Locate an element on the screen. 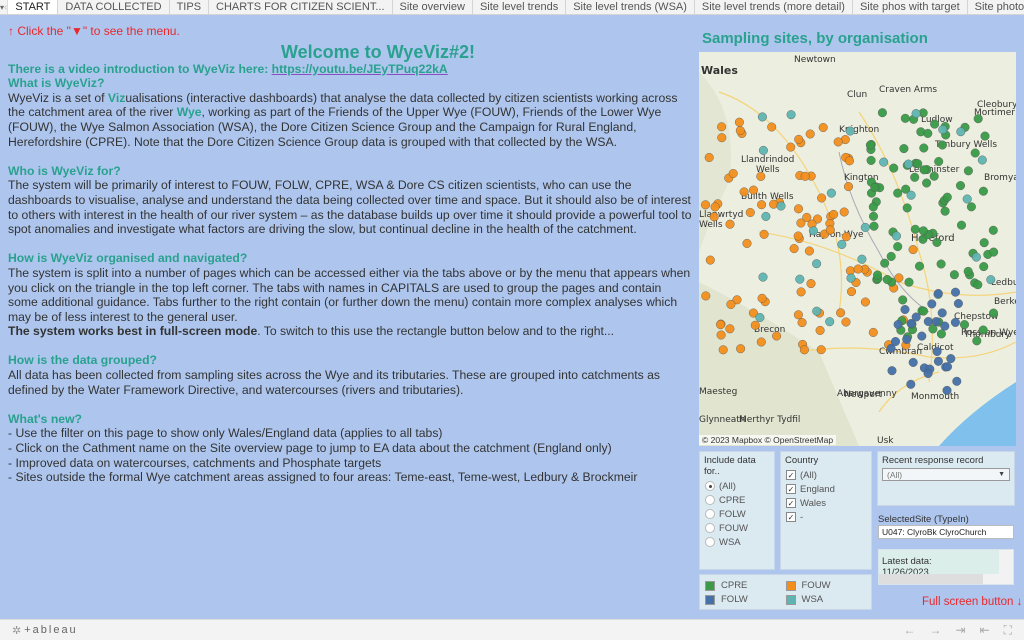 This screenshot has width=1024, height=640. org-option-wsa: WSA is located at coordinates (737, 542).